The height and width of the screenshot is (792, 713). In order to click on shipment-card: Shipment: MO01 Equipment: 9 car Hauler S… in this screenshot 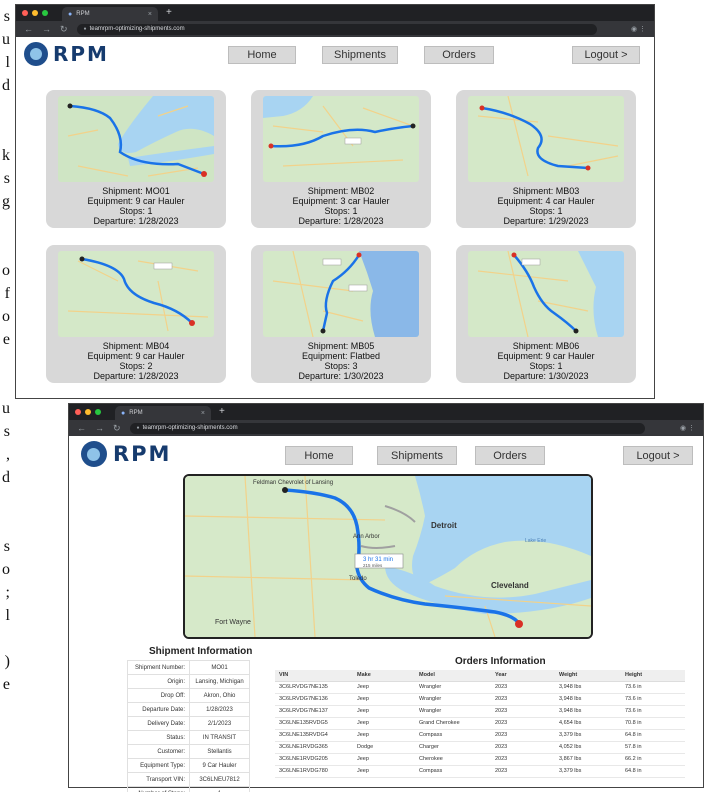, I will do `click(136, 159)`.